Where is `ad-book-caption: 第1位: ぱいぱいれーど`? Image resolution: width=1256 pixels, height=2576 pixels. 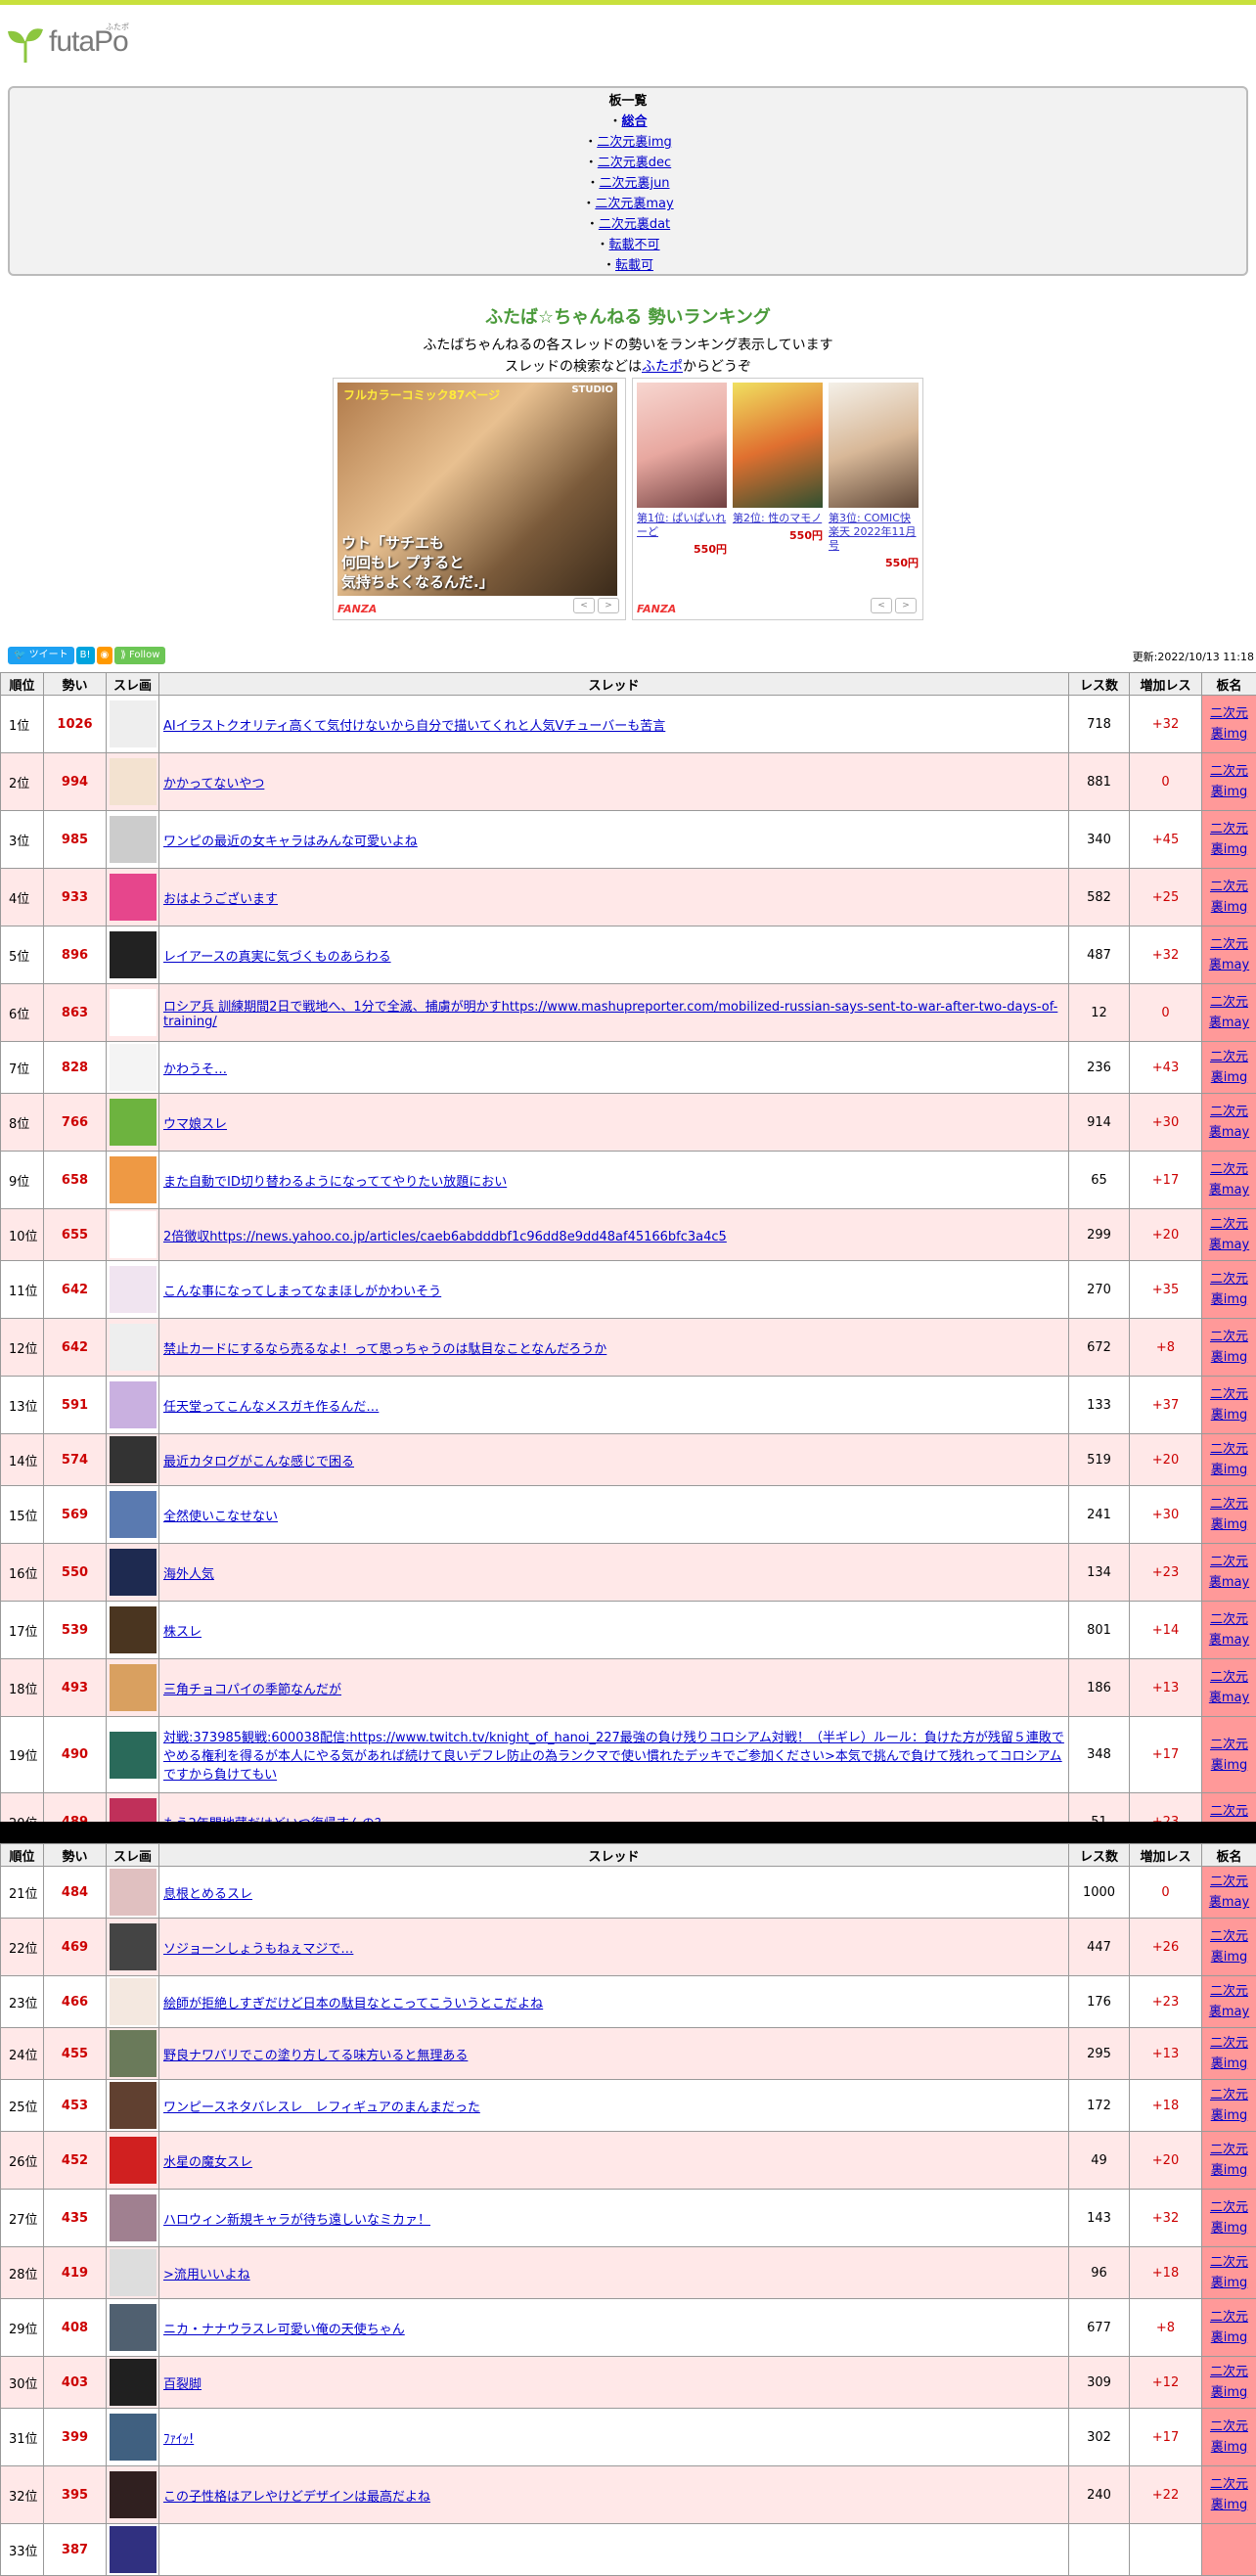
ad-book-caption: 第1位: ぱいぱいれーど is located at coordinates (682, 525).